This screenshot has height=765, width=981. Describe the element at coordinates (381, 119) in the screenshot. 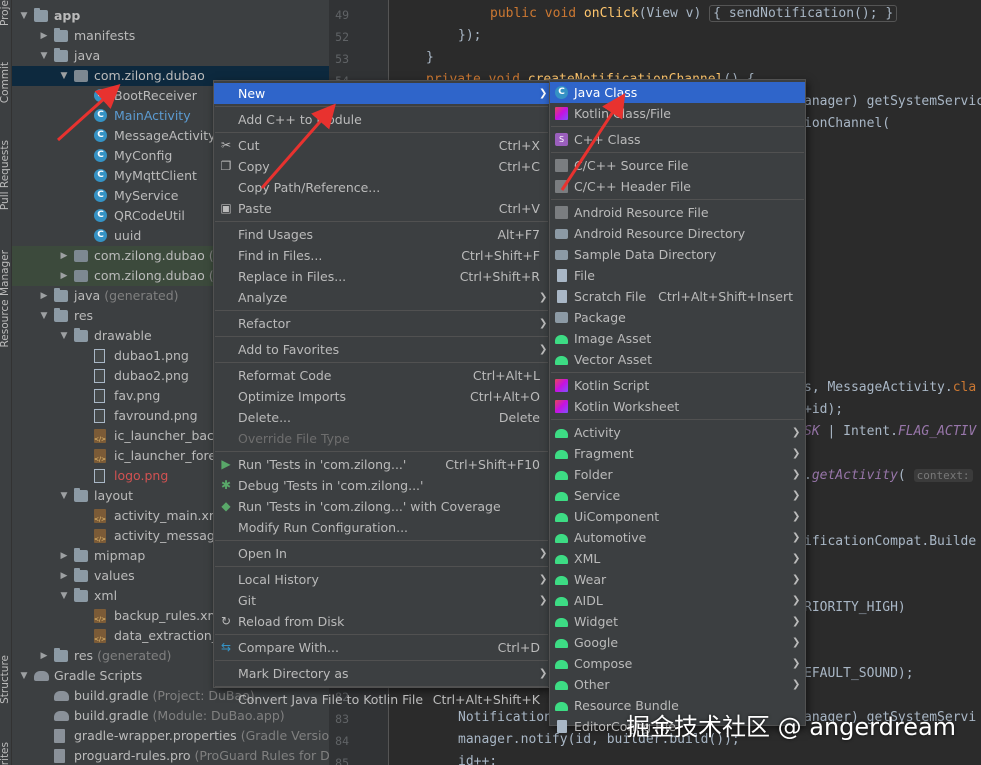

I see `menu-item: Add C++ to Module` at that location.